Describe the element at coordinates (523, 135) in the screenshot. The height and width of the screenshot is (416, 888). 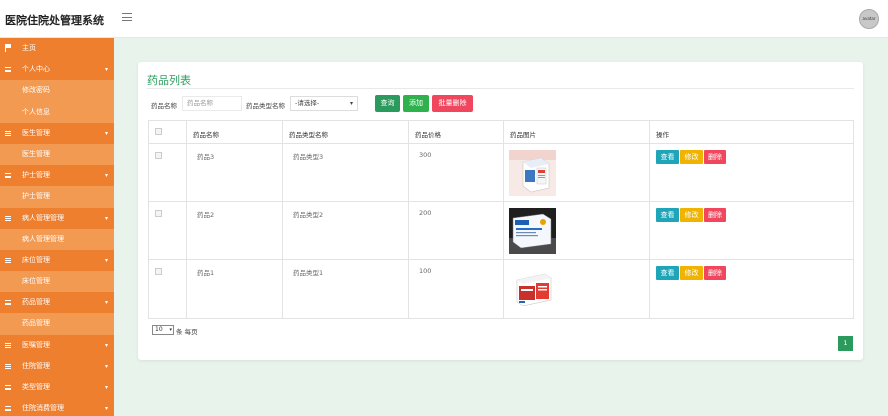
I see `header-image: 药品图片` at that location.